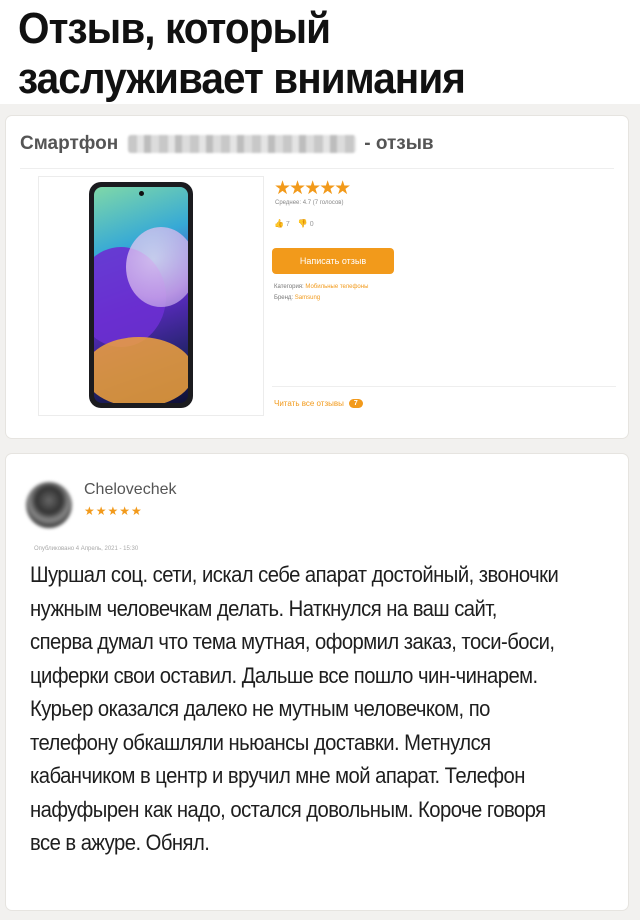 The image size is (640, 920). What do you see at coordinates (141, 295) in the screenshot?
I see `phone-image` at bounding box center [141, 295].